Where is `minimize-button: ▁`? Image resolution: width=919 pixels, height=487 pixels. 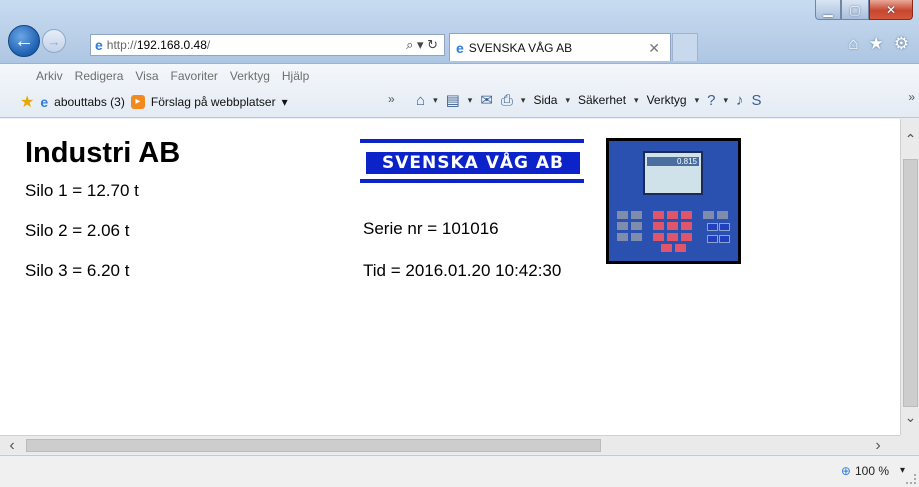 minimize-button: ▁ is located at coordinates (828, 10).